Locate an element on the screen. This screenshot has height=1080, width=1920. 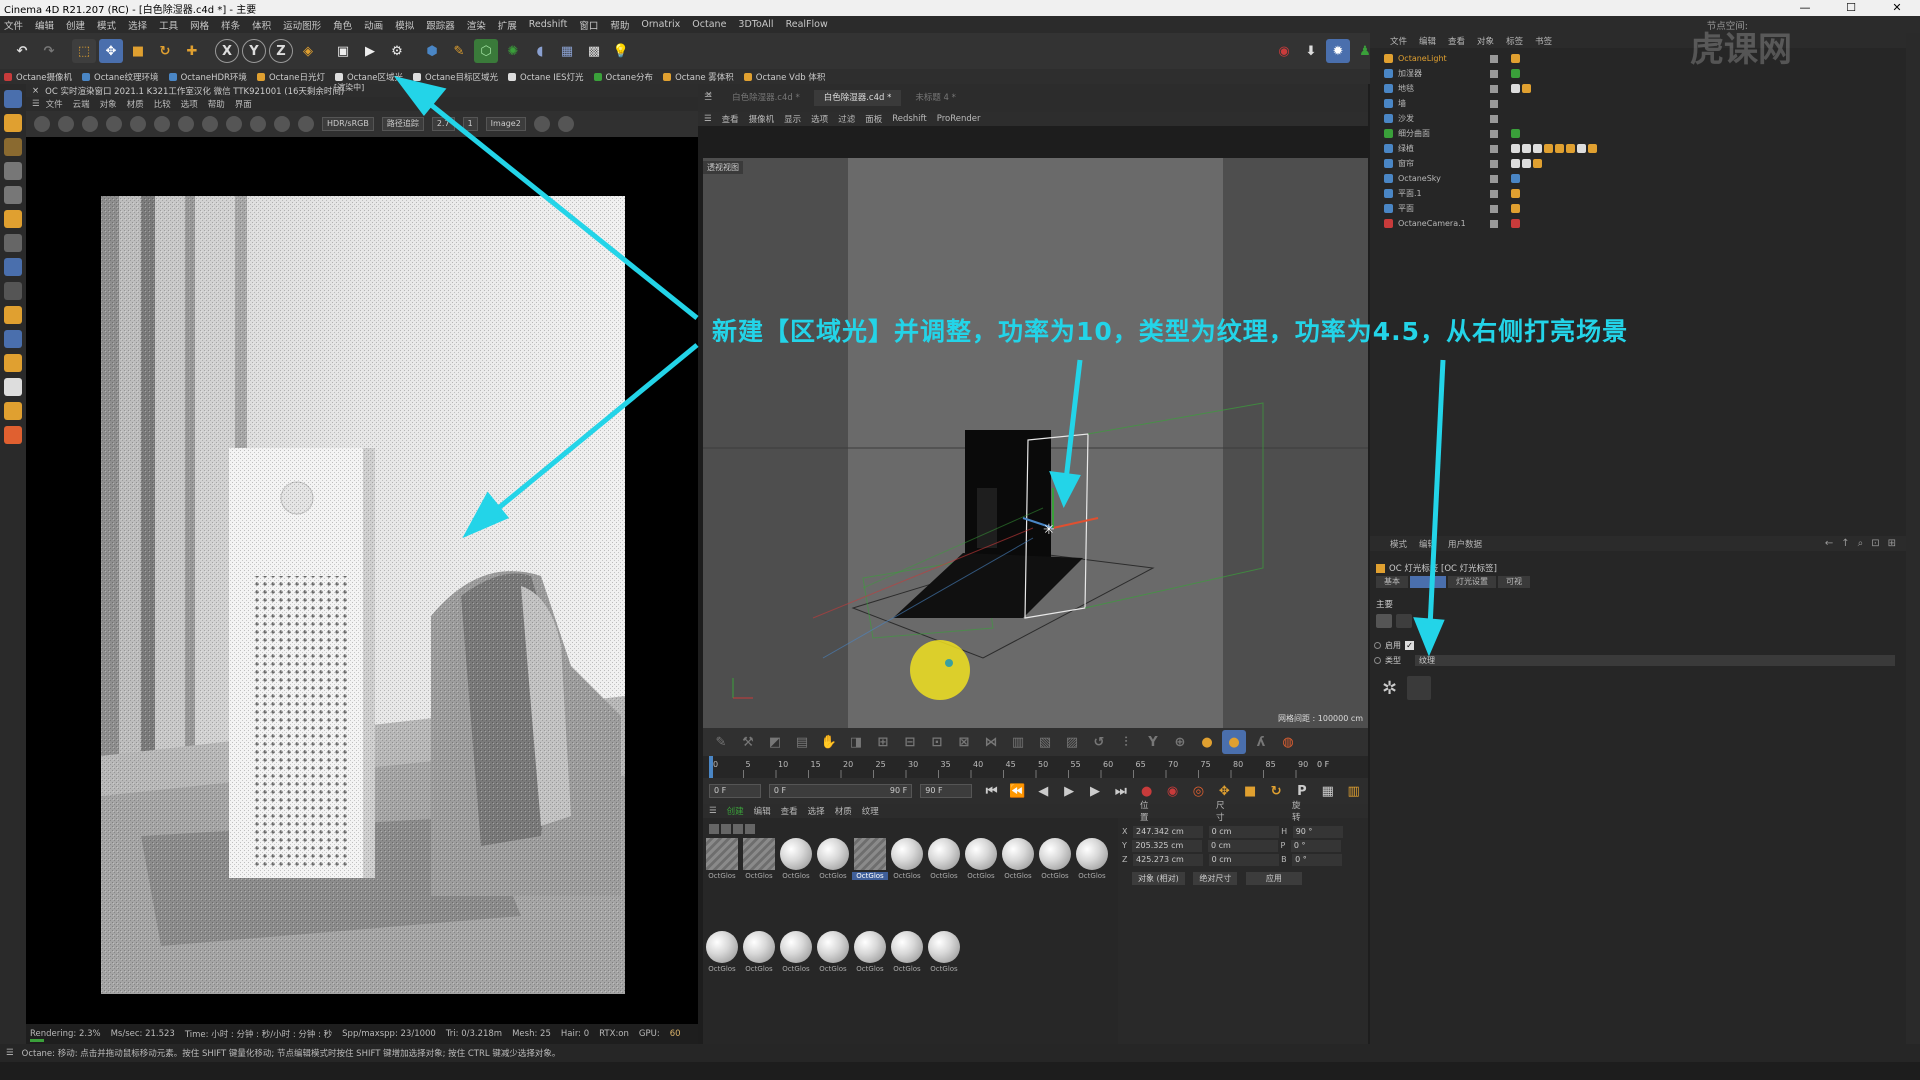
object-menu-item: 编辑 is located at coordinates (1427, 41).